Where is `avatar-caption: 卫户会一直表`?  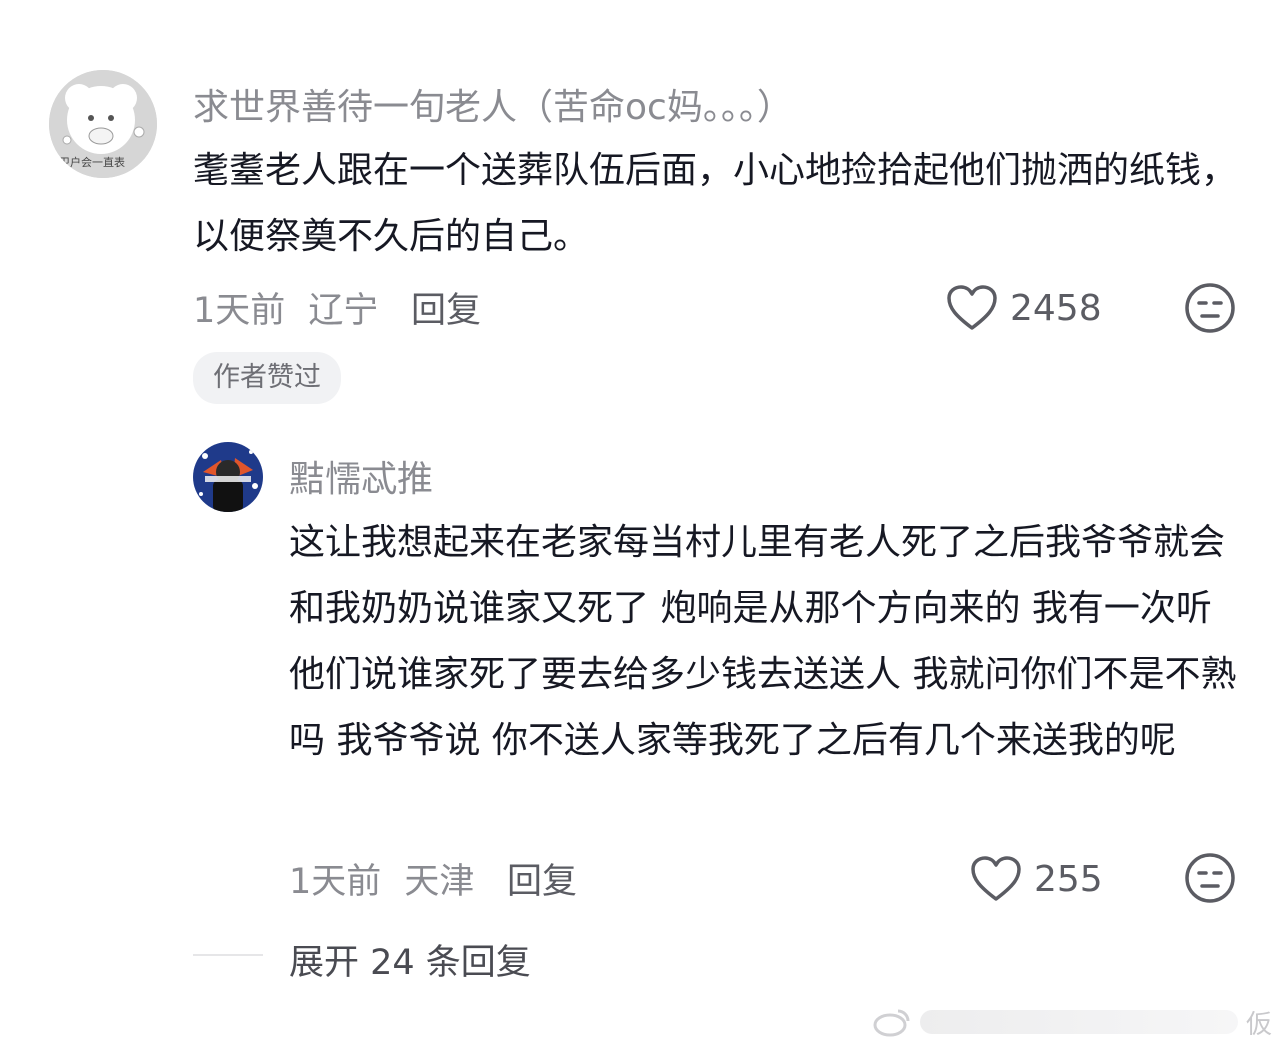 avatar-caption: 卫户会一直表 is located at coordinates (92, 162).